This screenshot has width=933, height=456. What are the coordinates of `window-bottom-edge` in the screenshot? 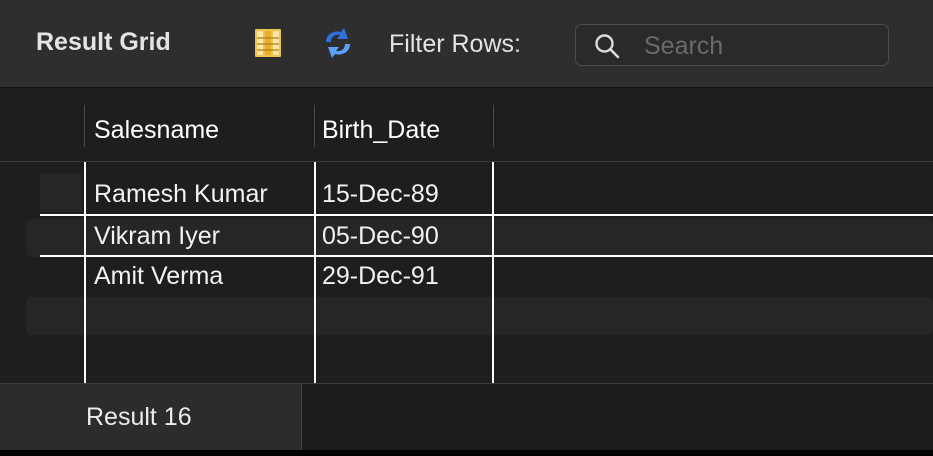 It's located at (466, 453).